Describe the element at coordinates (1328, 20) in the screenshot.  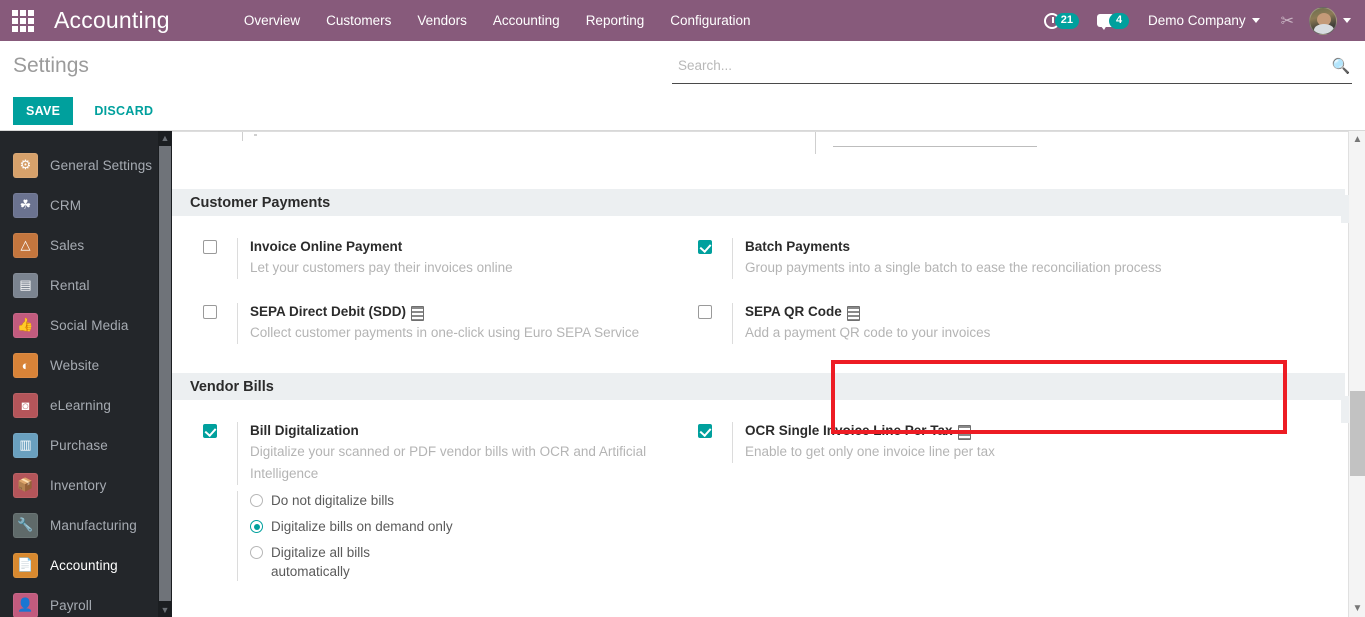
I see `user-menu-button` at that location.